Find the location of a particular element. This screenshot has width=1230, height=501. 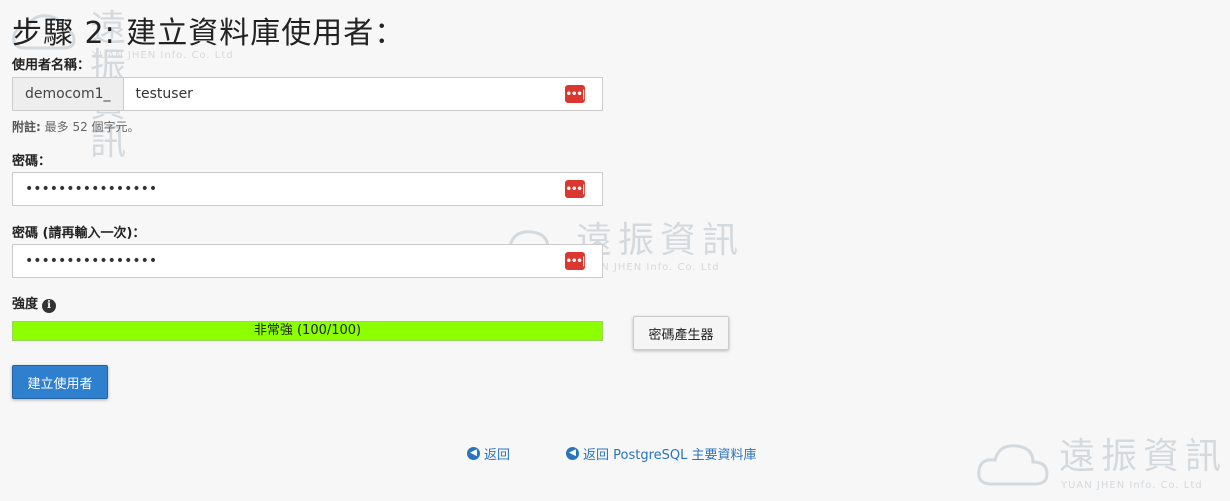

cloud-logo-icon is located at coordinates (1013, 465).